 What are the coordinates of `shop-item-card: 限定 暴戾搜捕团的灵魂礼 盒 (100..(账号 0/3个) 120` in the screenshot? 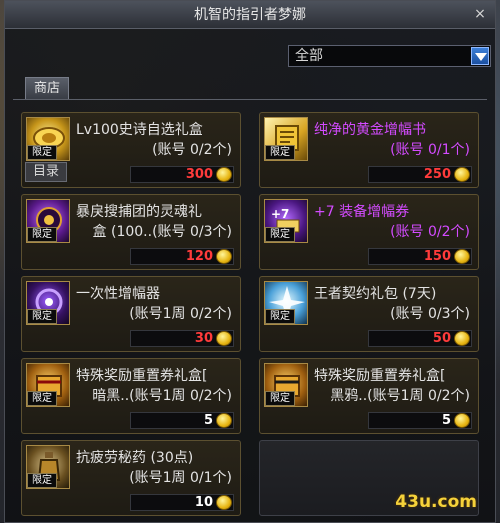 It's located at (131, 232).